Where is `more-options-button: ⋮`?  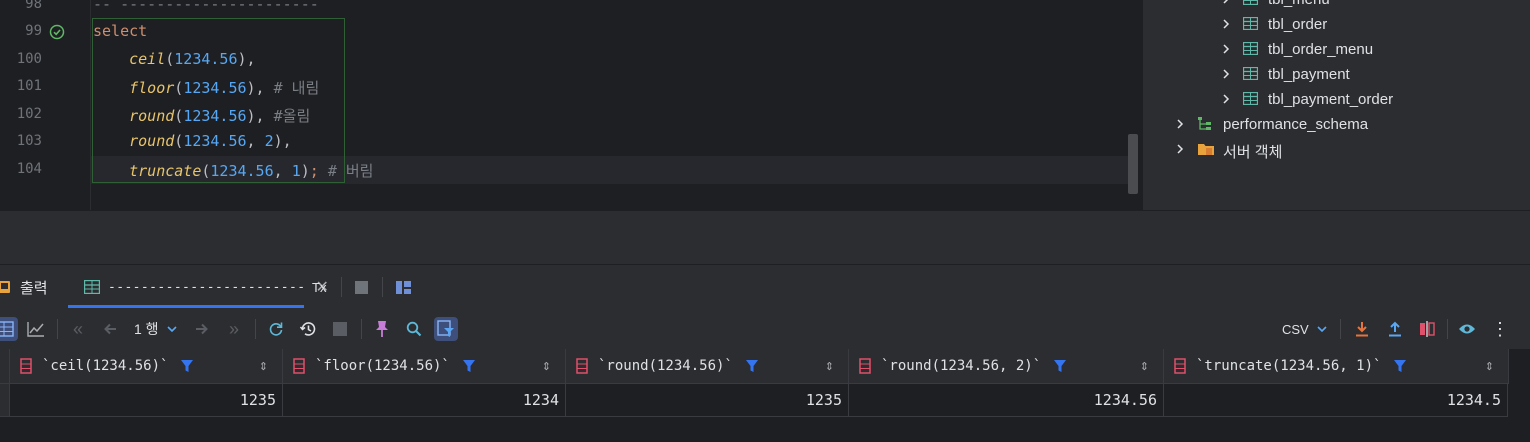
more-options-button: ⋮ is located at coordinates (1500, 329).